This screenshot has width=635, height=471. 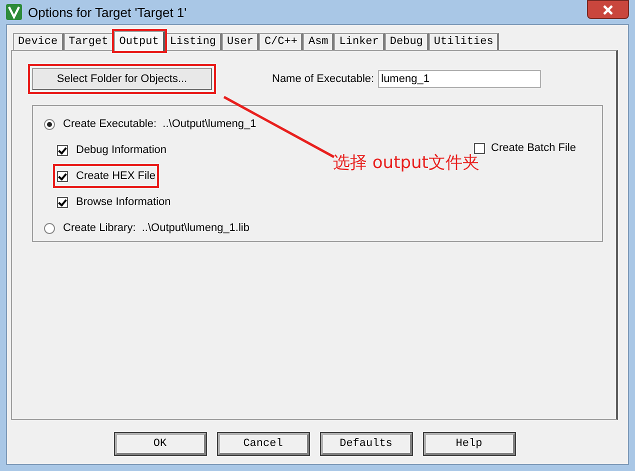 I want to click on dialog-button: Defaults, so click(x=366, y=444).